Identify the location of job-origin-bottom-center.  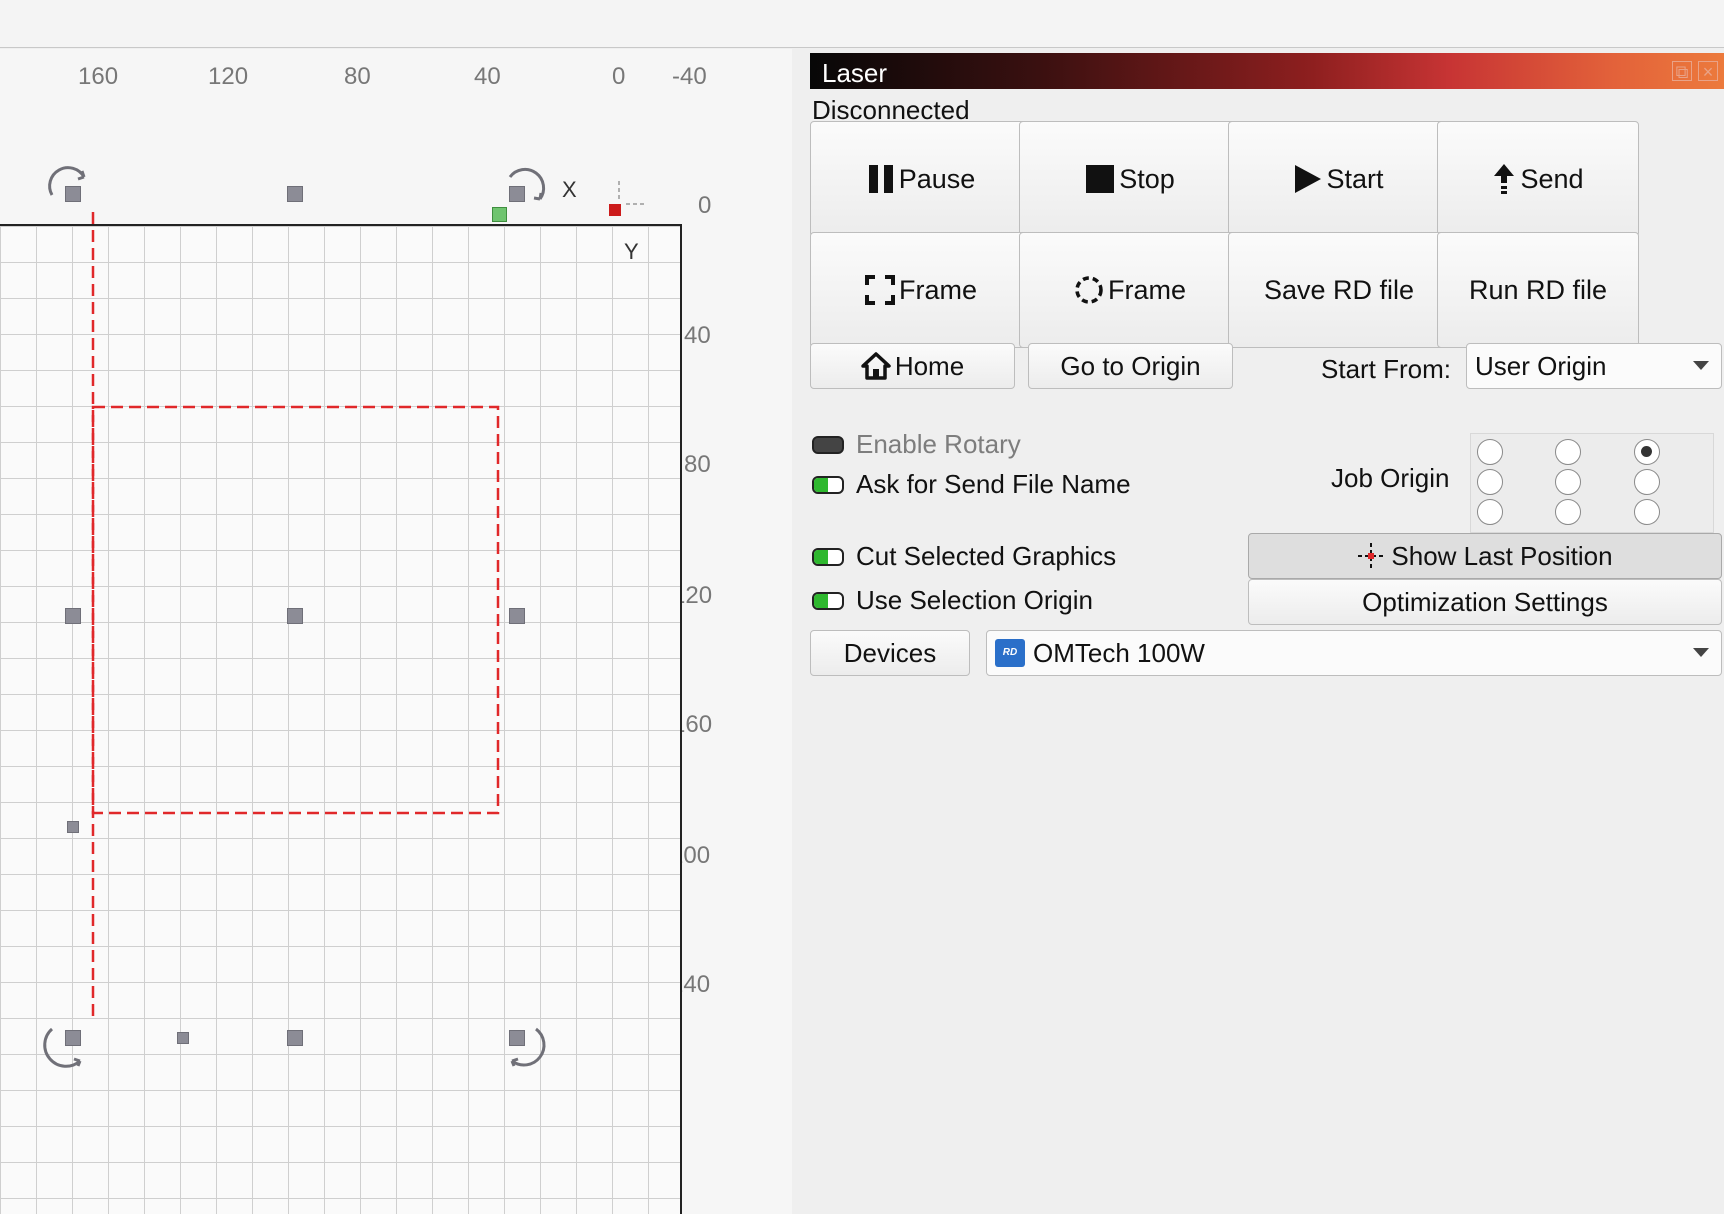
(1568, 512).